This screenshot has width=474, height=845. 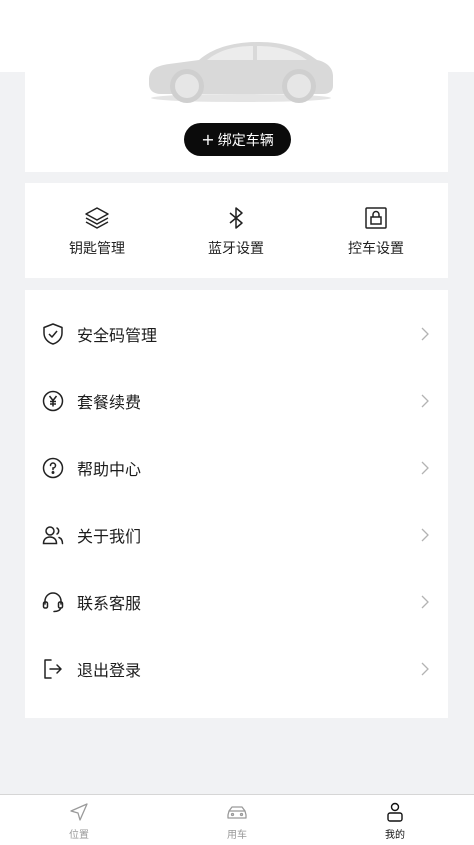 What do you see at coordinates (376, 249) in the screenshot?
I see `vehicle-control-settings-label: 控车设置` at bounding box center [376, 249].